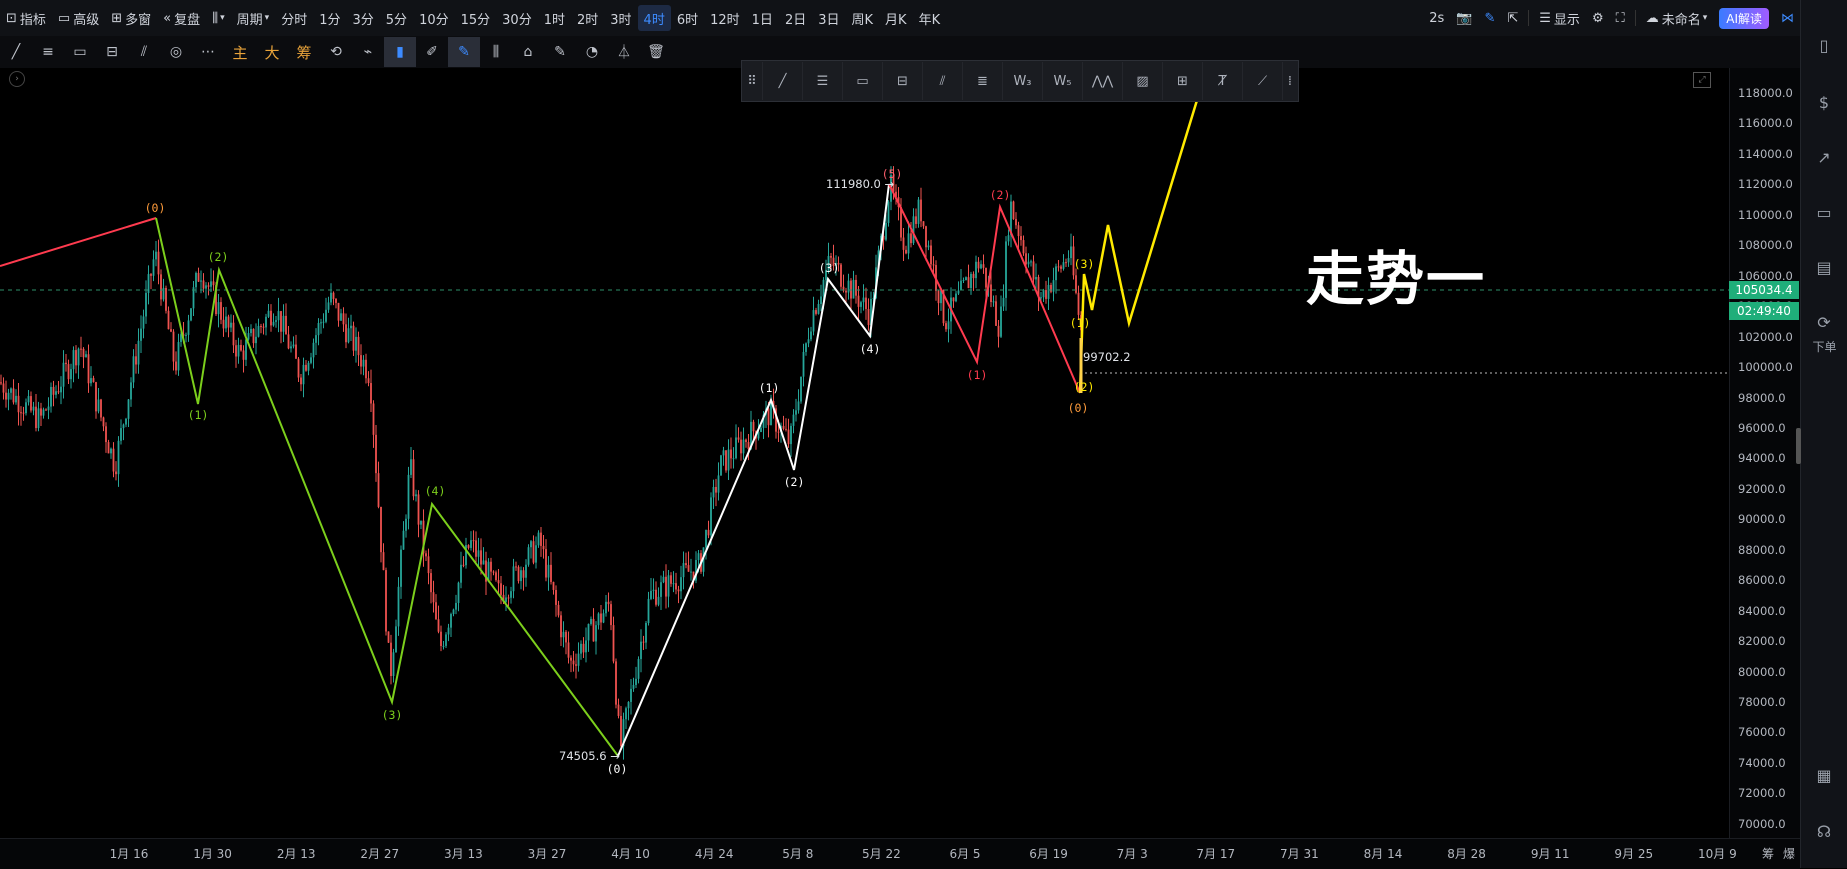 The width and height of the screenshot is (1847, 869). Describe the element at coordinates (304, 52) in the screenshot. I see `chip-distribution-button: 筹` at that location.